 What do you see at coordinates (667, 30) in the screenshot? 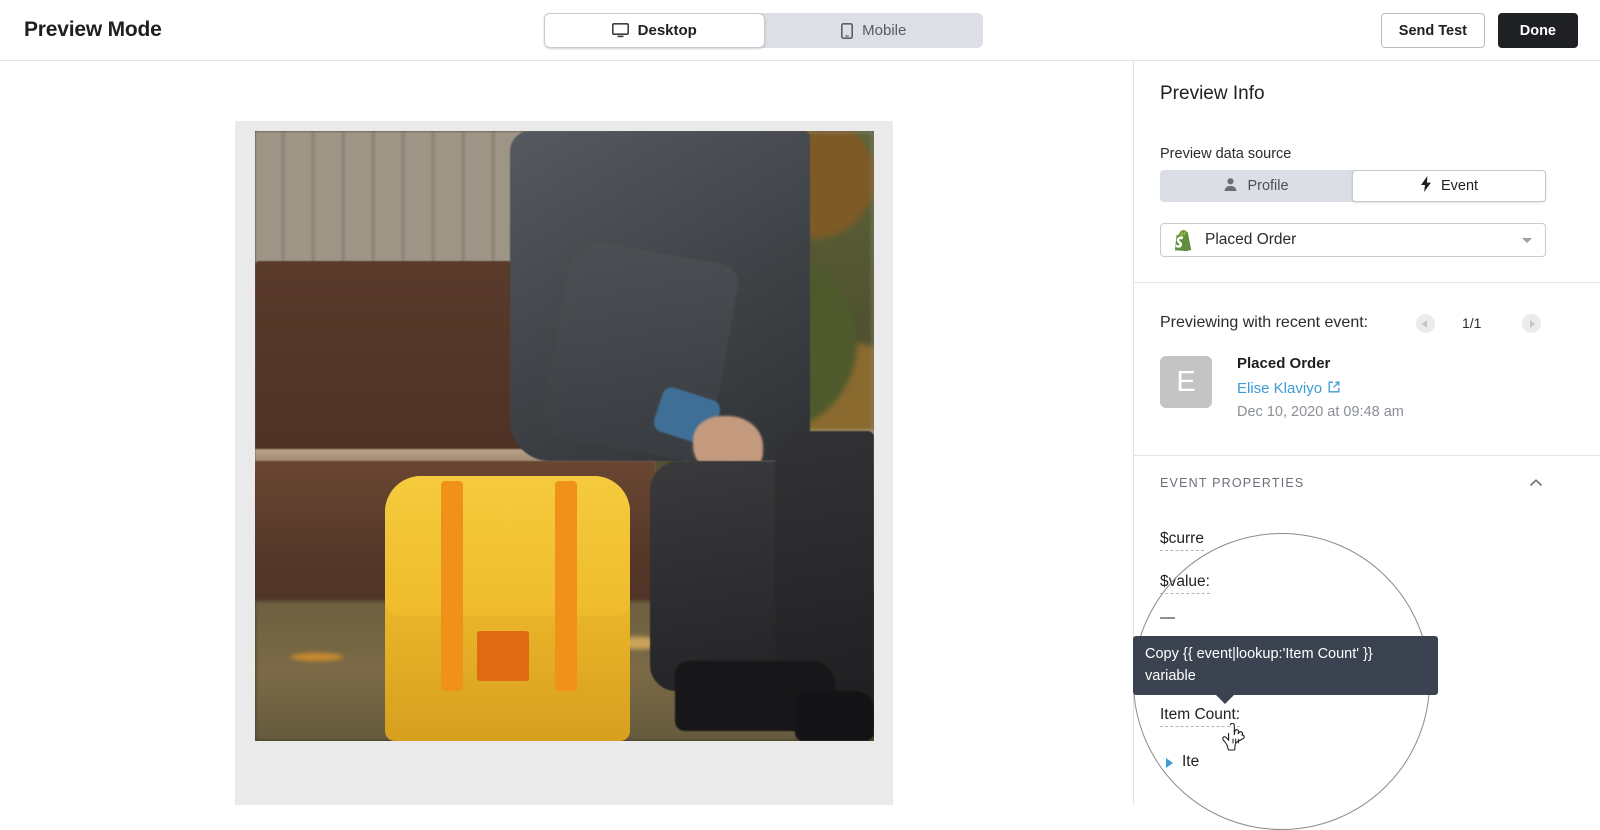
I see `tab-desktop-label: Desktop` at bounding box center [667, 30].